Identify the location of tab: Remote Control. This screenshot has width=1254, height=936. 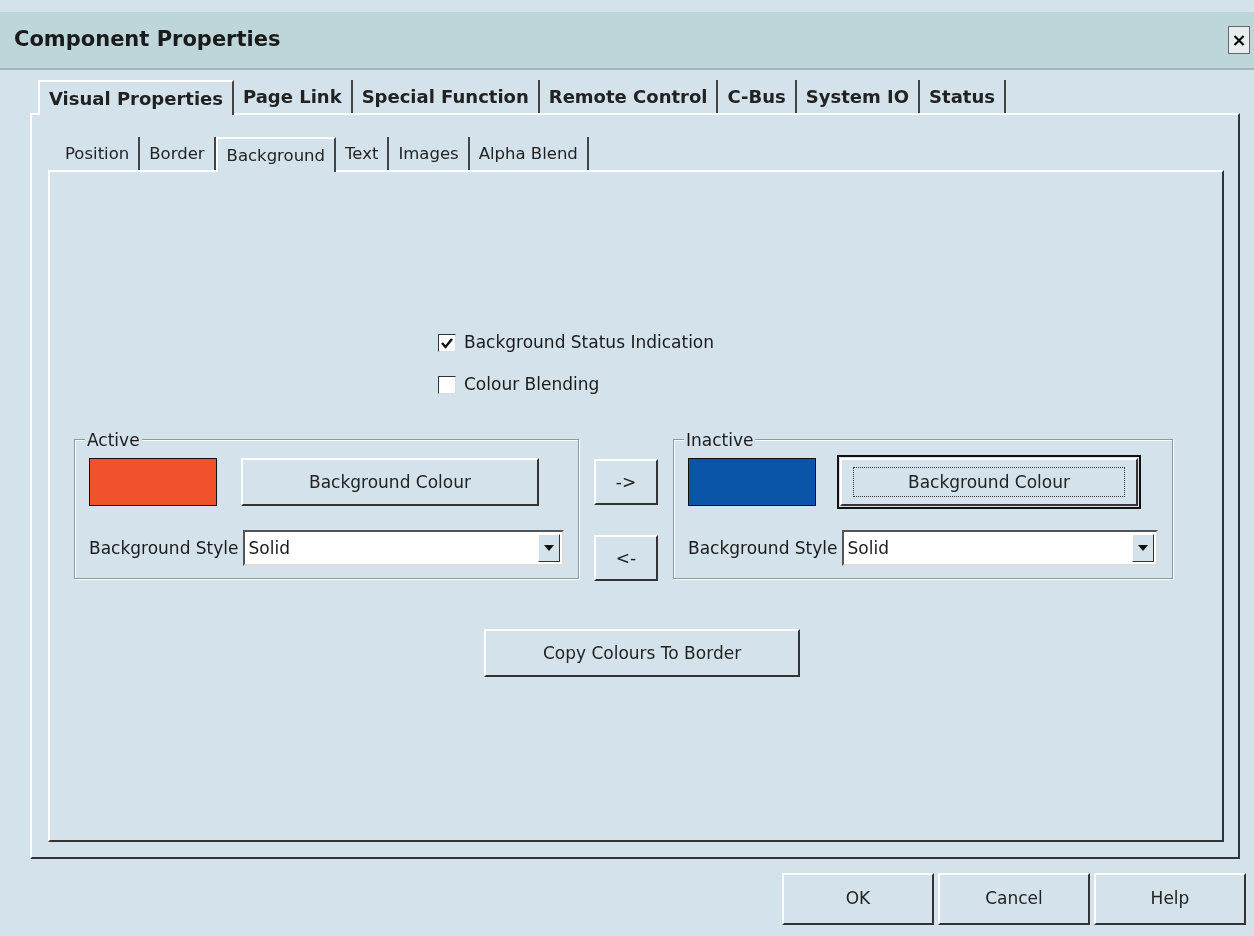
(629, 97).